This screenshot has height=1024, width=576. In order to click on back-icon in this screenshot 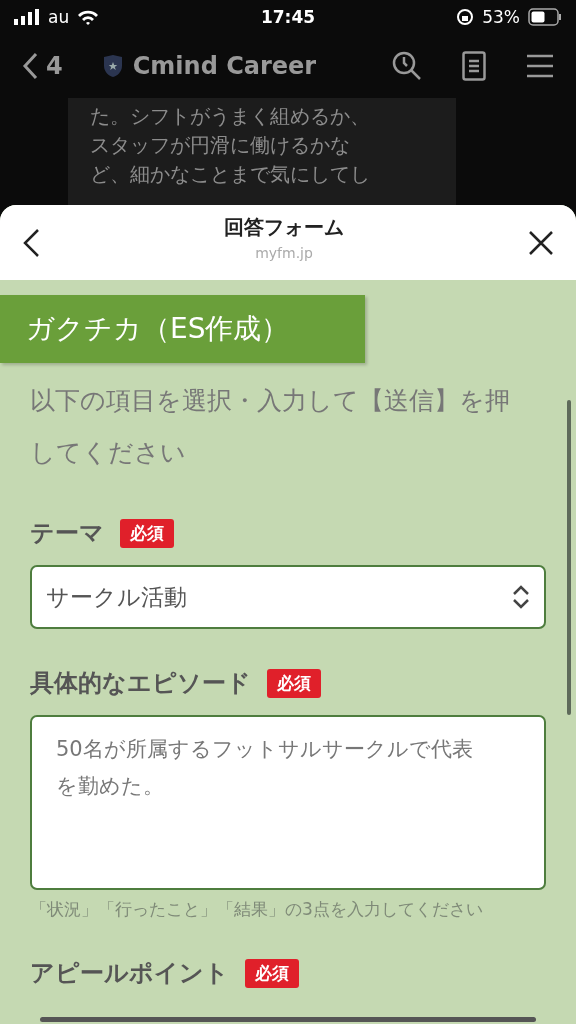, I will do `click(31, 242)`.